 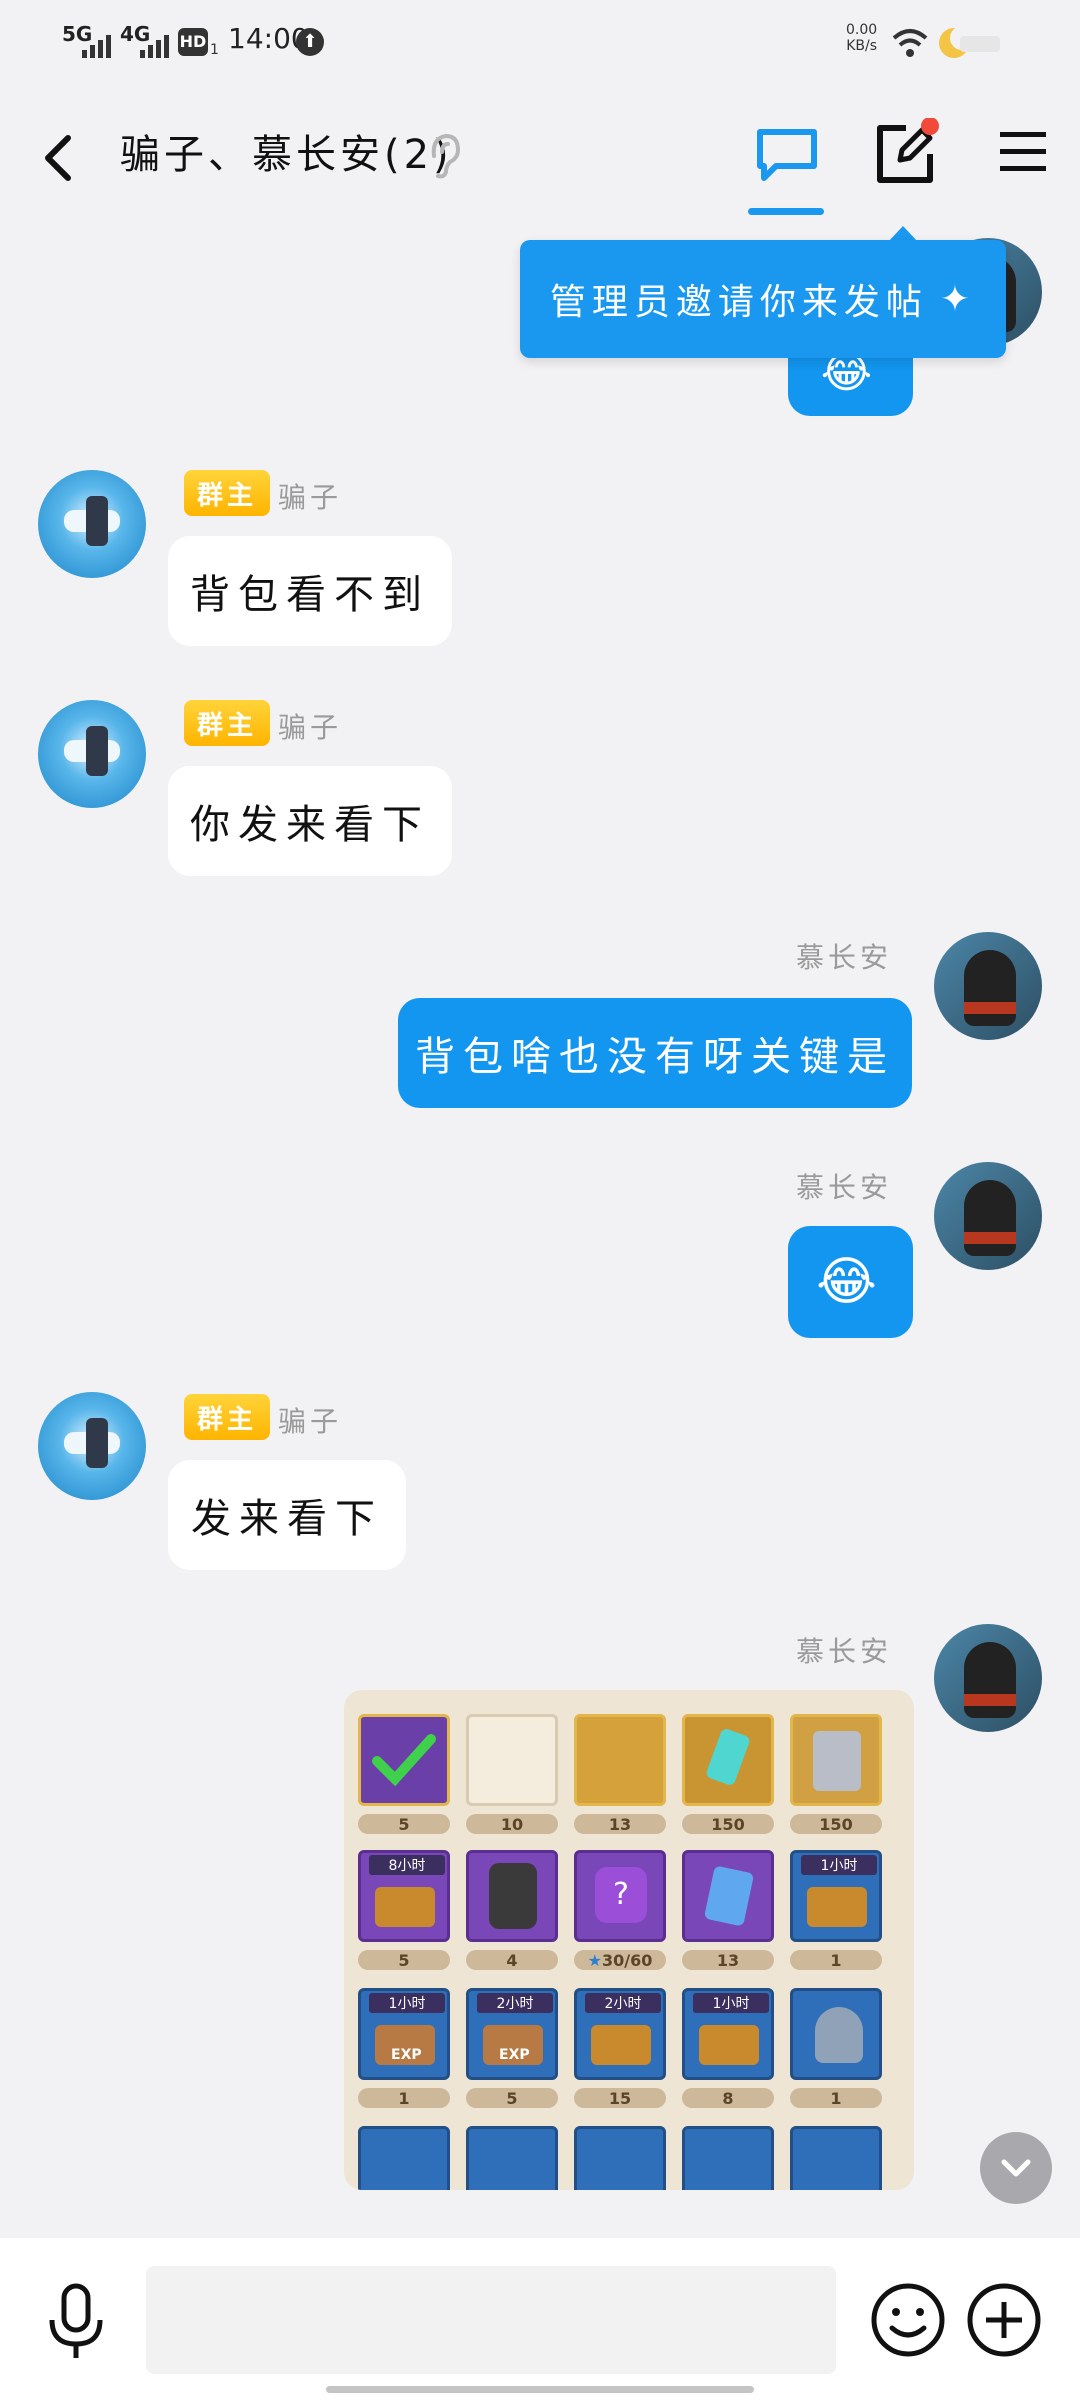 I want to click on message-bubble-emoji: 😂, so click(x=850, y=1282).